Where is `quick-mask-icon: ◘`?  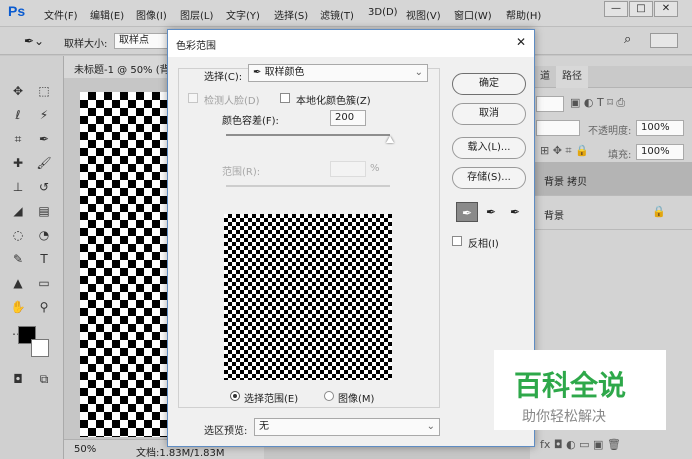 quick-mask-icon: ◘ is located at coordinates (18, 379).